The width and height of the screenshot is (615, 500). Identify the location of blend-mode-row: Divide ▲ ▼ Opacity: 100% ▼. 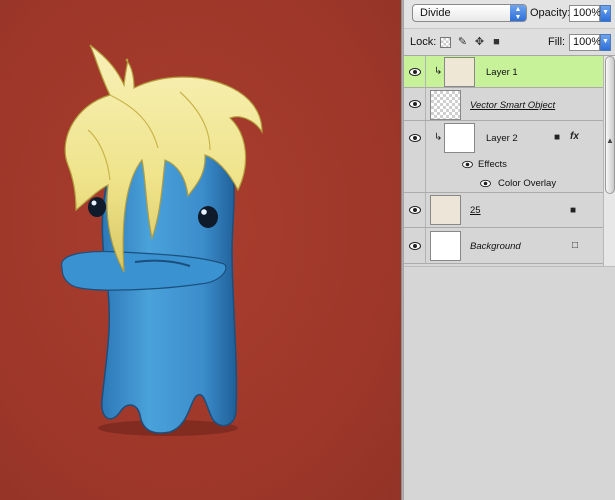
(509, 14).